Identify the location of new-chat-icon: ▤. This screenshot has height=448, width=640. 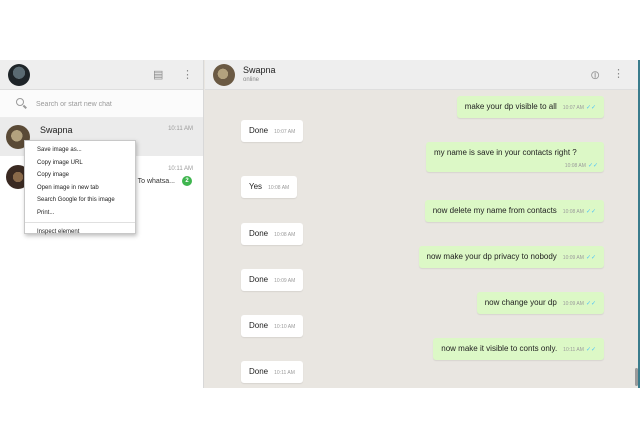
(158, 75).